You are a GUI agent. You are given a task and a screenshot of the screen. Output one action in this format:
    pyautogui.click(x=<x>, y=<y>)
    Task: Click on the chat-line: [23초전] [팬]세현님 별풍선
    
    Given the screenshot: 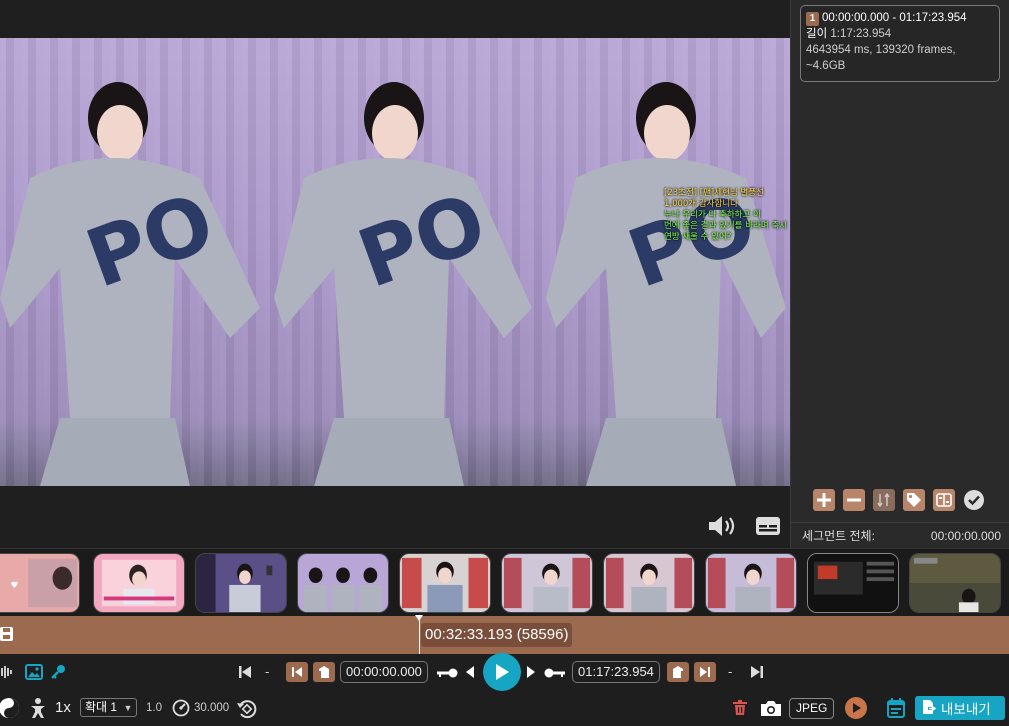 What is the action you would take?
    pyautogui.click(x=714, y=193)
    